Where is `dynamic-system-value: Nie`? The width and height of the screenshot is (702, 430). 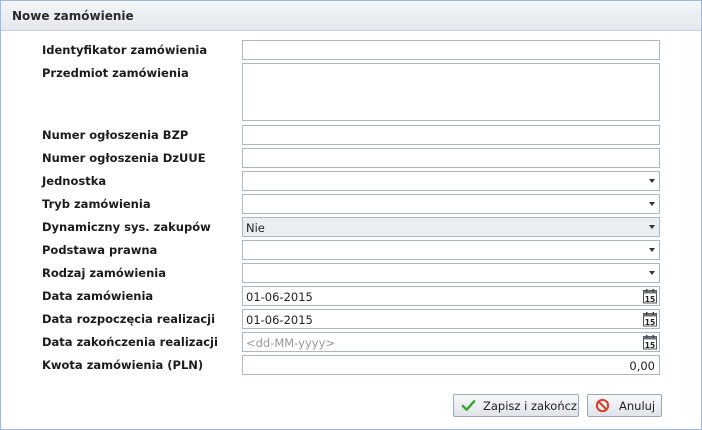
dynamic-system-value: Nie is located at coordinates (255, 228).